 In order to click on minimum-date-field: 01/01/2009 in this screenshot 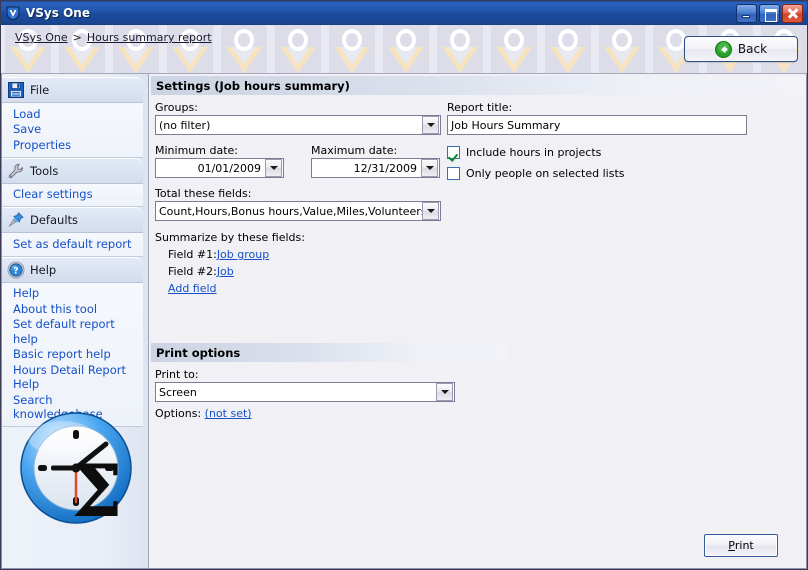, I will do `click(219, 168)`.